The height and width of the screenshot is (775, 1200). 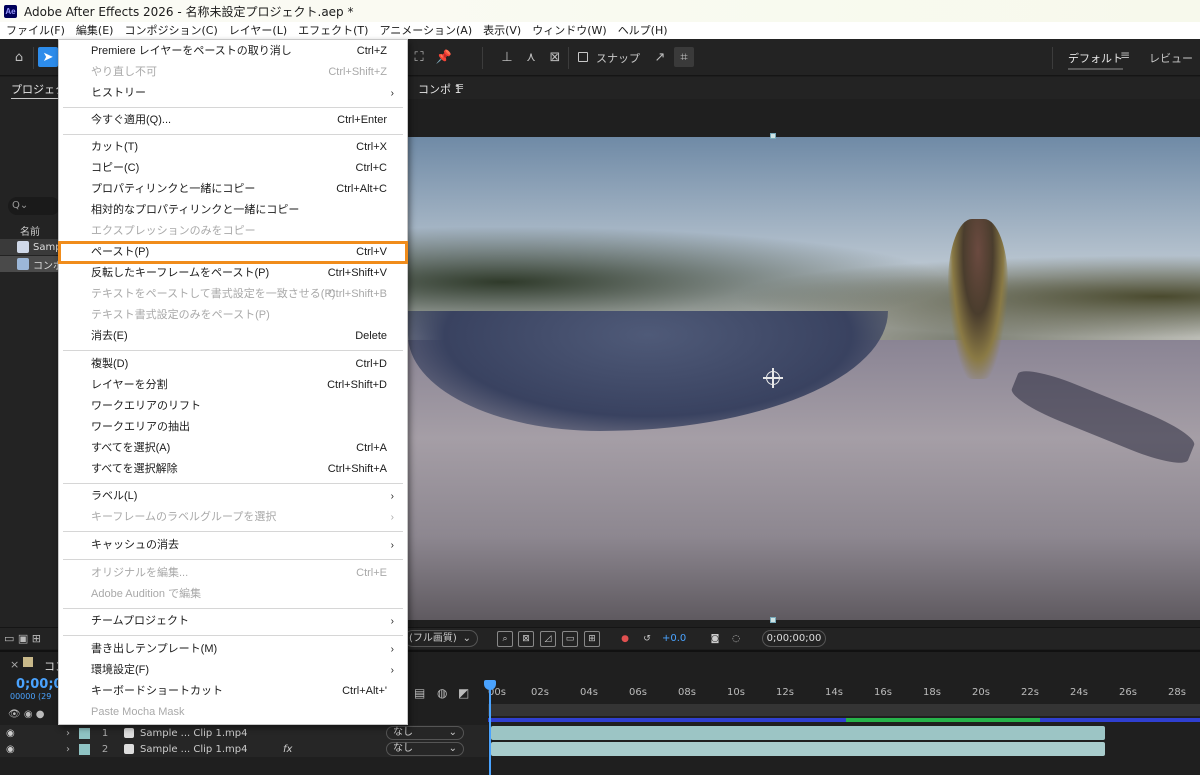 What do you see at coordinates (233, 594) in the screenshot?
I see `menu-item-edit-in-audition: Adobe Audition で編集` at bounding box center [233, 594].